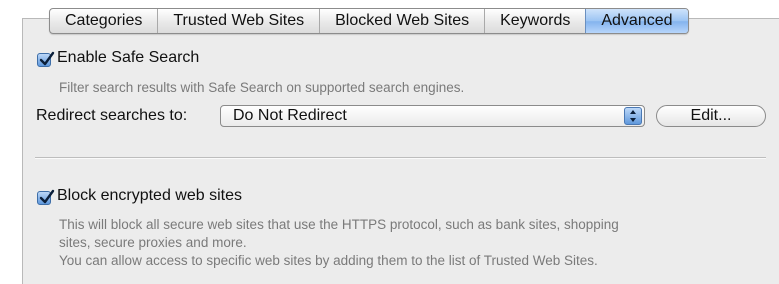  I want to click on redirect-selected-value: Do Not Redirect, so click(290, 115).